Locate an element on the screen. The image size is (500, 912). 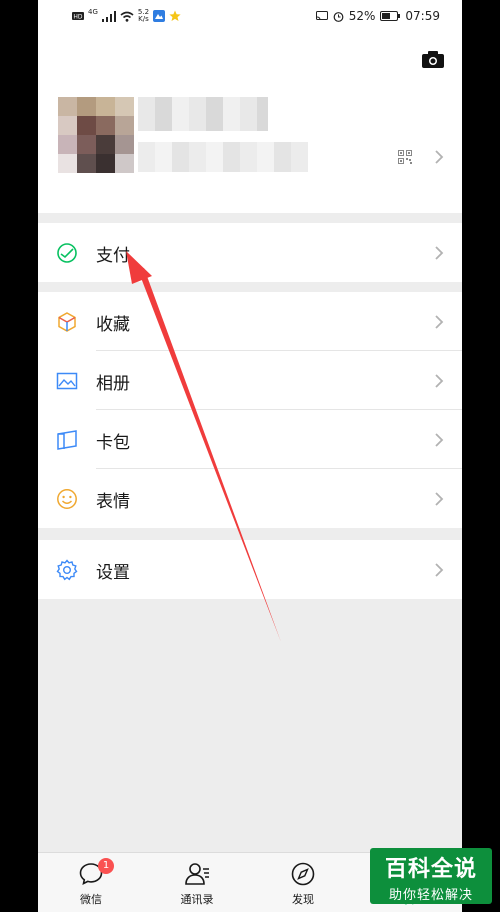
menu-item-favorites: 收藏 is located at coordinates (250, 321).